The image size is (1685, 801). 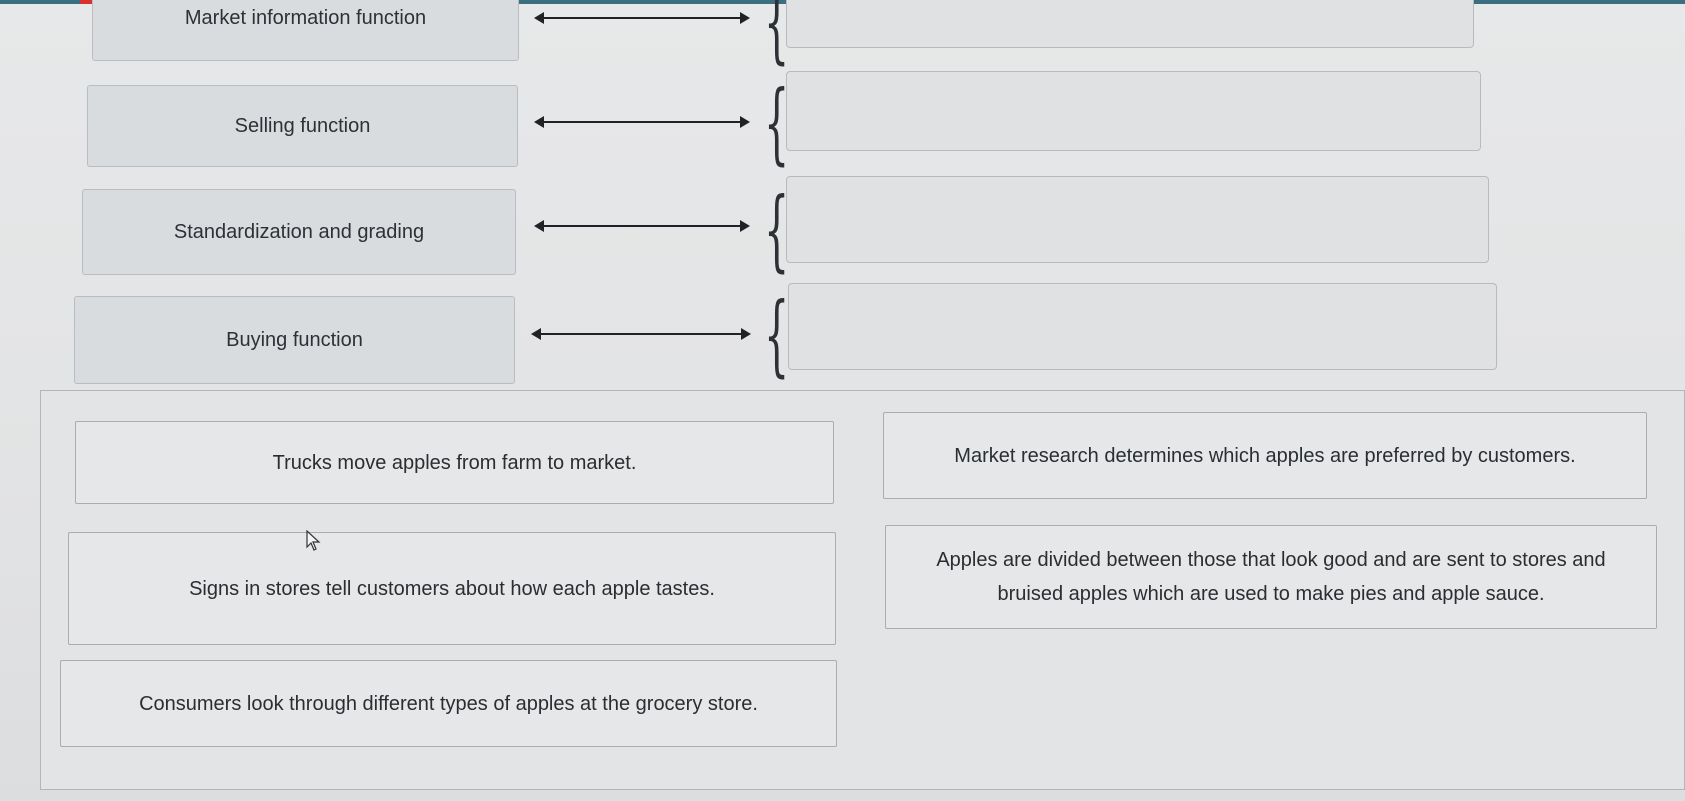 What do you see at coordinates (1130, 24) in the screenshot?
I see `drop-zone-market-information` at bounding box center [1130, 24].